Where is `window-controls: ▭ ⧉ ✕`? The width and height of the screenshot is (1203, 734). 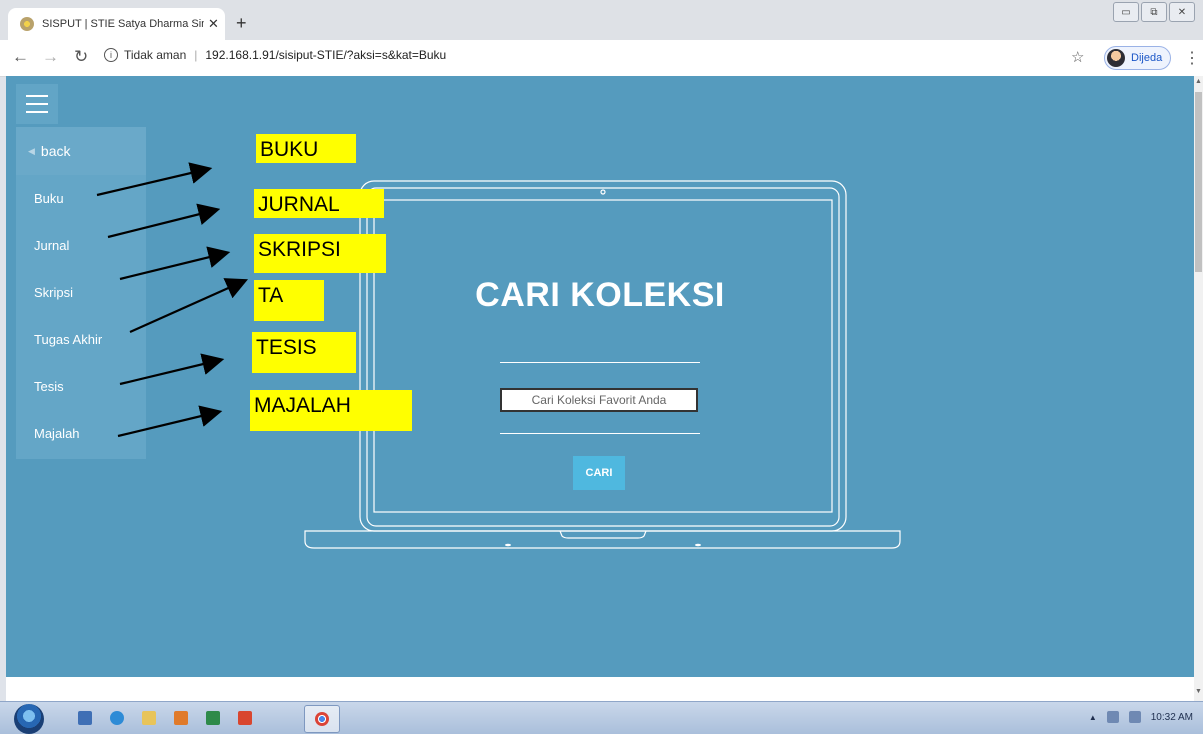
window-controls: ▭ ⧉ ✕ is located at coordinates (1154, 12).